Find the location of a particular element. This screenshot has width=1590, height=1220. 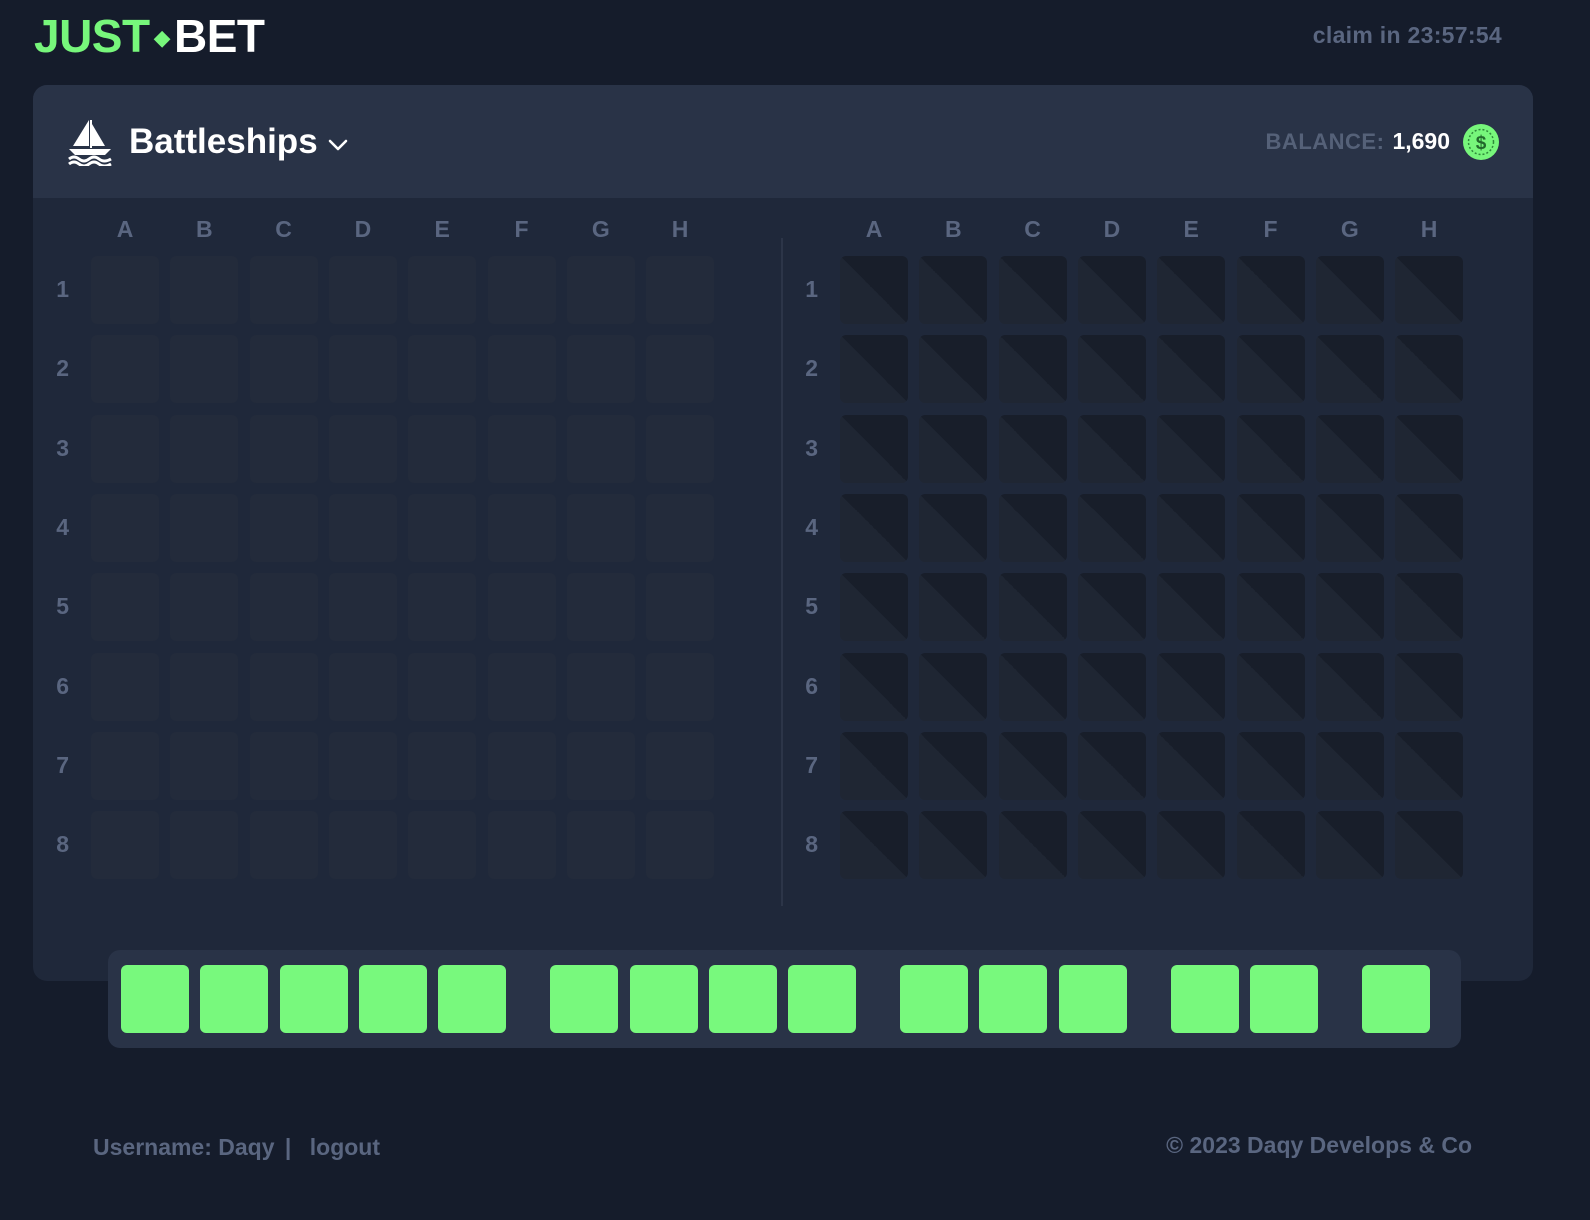

player-cell-A4 is located at coordinates (125, 527).